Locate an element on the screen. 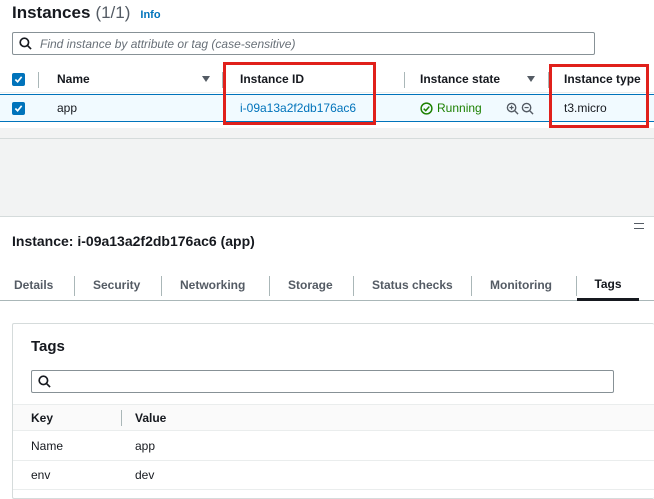 This screenshot has height=499, width=654. instances-title: Instances is located at coordinates (51, 12).